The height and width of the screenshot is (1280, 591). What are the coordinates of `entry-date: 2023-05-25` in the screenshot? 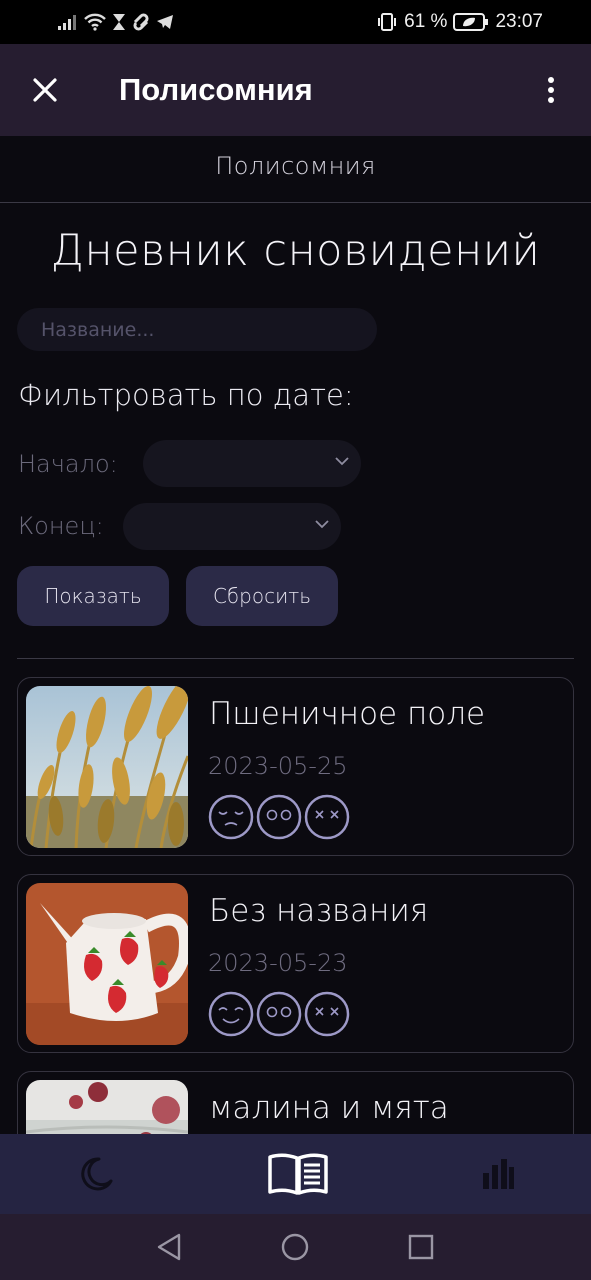 It's located at (278, 766).